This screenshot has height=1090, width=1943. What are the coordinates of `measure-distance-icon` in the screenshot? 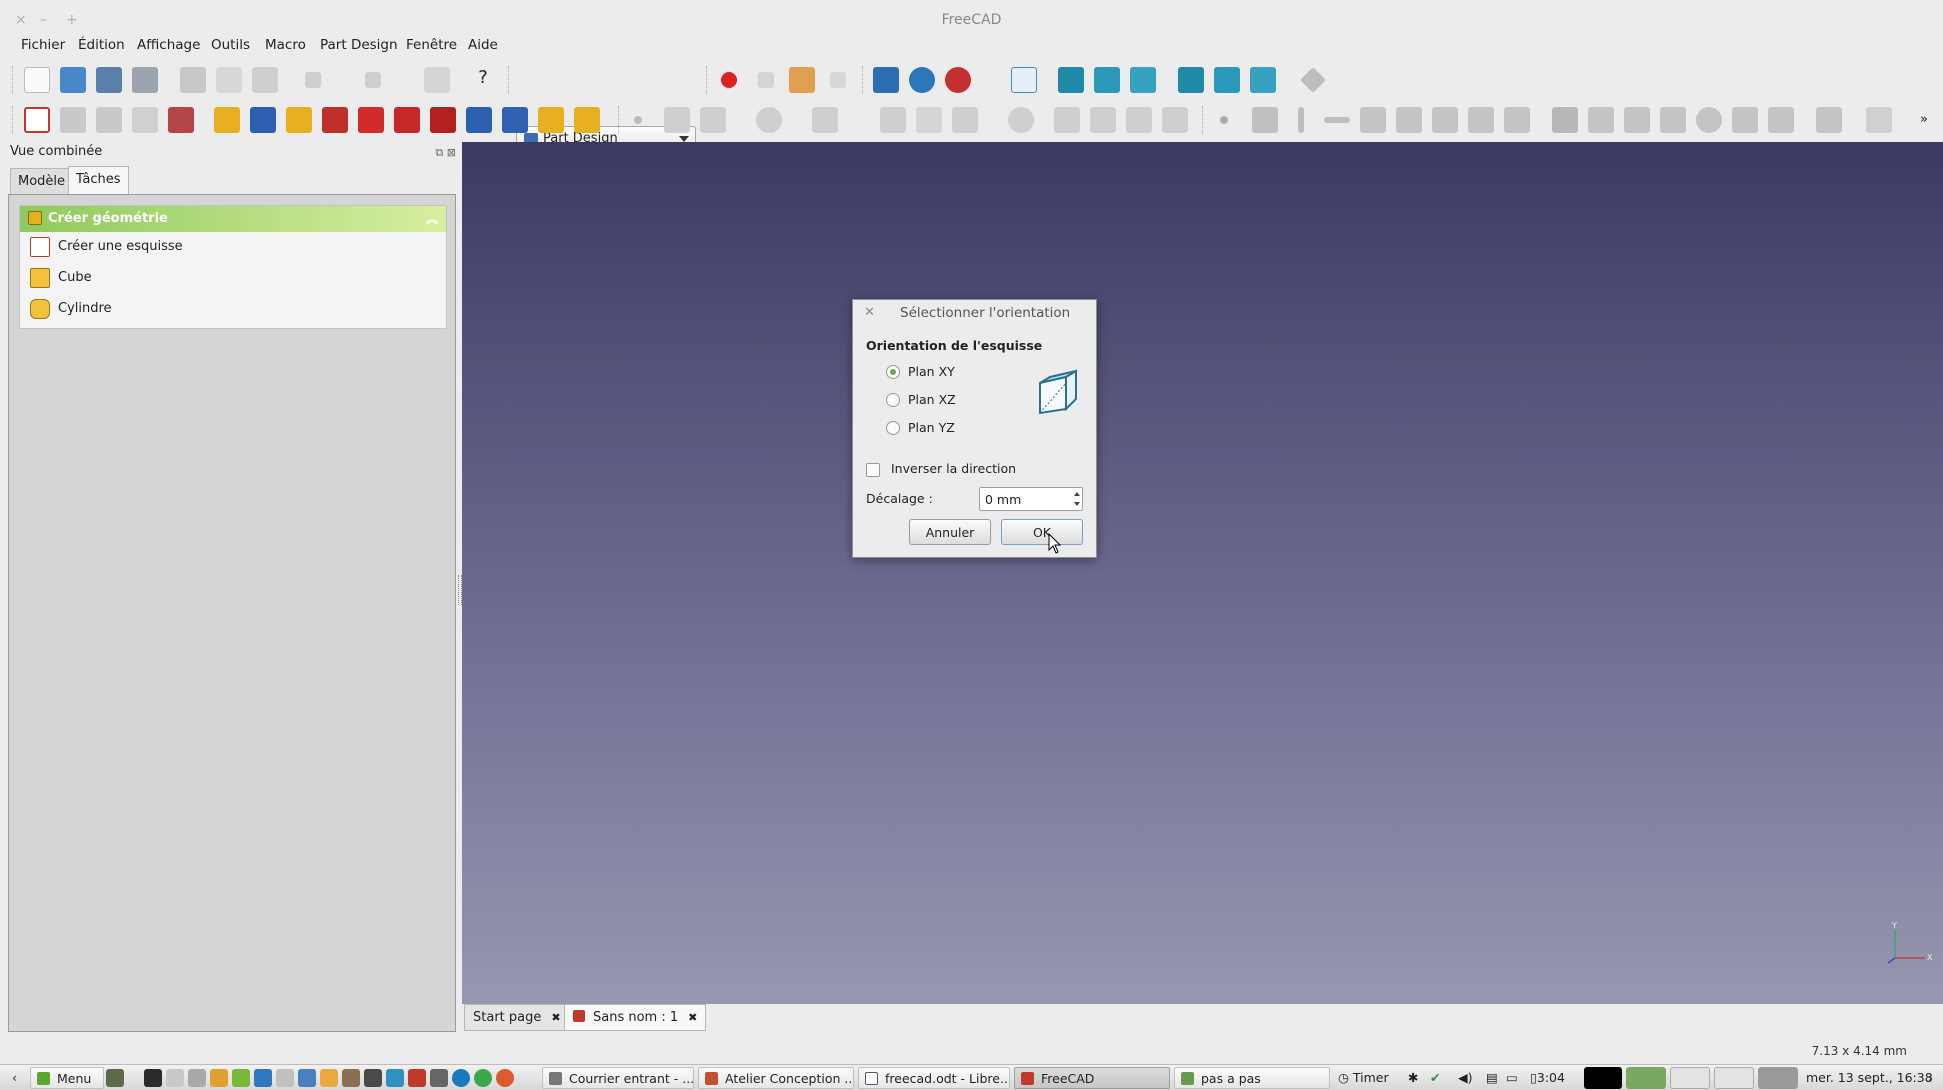 It's located at (1313, 80).